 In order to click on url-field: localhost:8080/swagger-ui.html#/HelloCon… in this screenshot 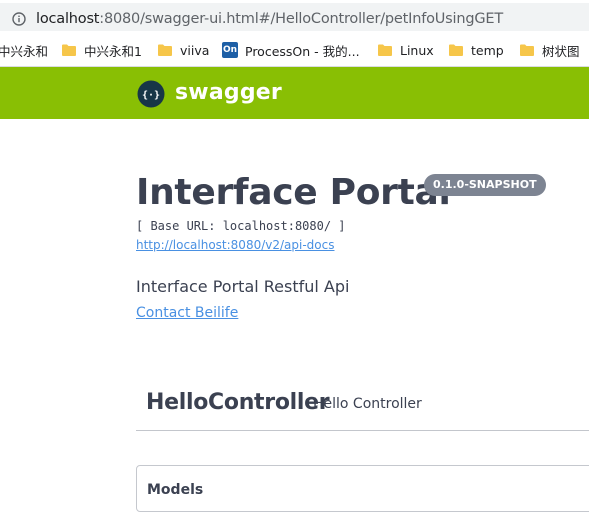, I will do `click(294, 17)`.